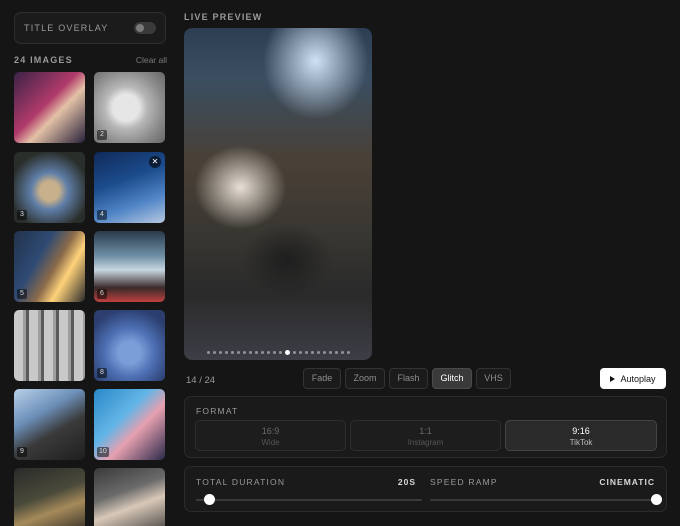 The width and height of the screenshot is (680, 526). I want to click on thumbnail-number: 10, so click(103, 452).